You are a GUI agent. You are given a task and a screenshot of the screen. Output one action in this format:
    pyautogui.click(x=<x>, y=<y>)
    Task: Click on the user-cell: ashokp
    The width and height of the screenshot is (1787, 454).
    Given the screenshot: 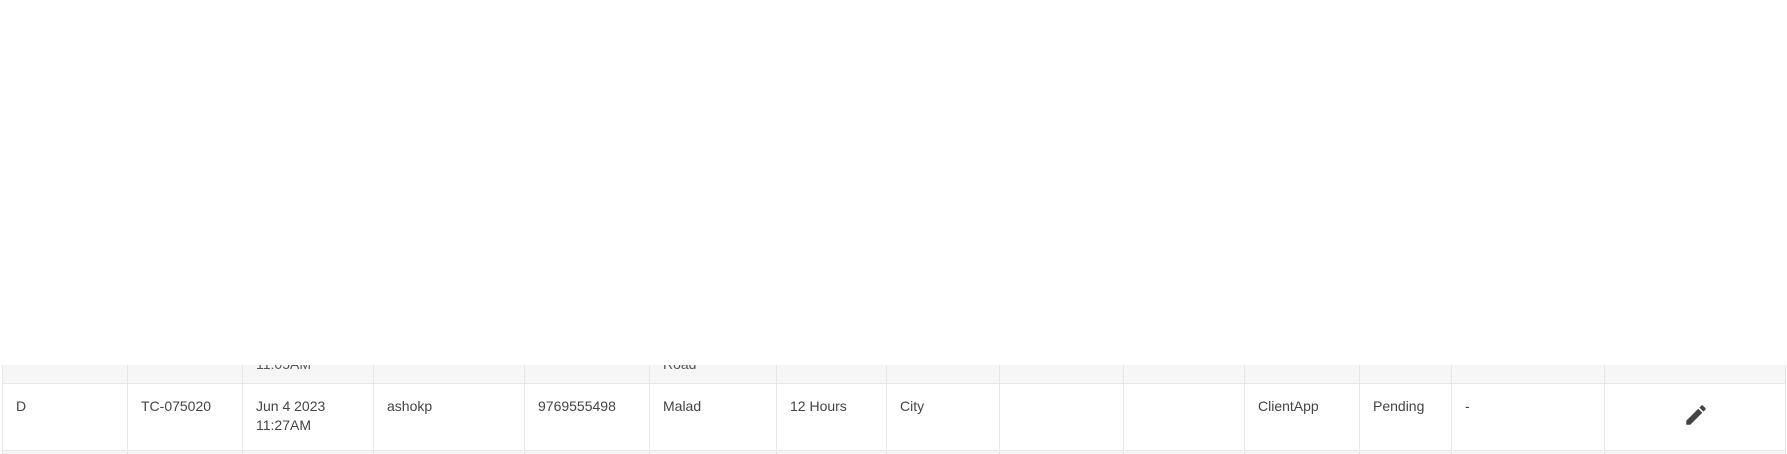 What is the action you would take?
    pyautogui.click(x=449, y=417)
    